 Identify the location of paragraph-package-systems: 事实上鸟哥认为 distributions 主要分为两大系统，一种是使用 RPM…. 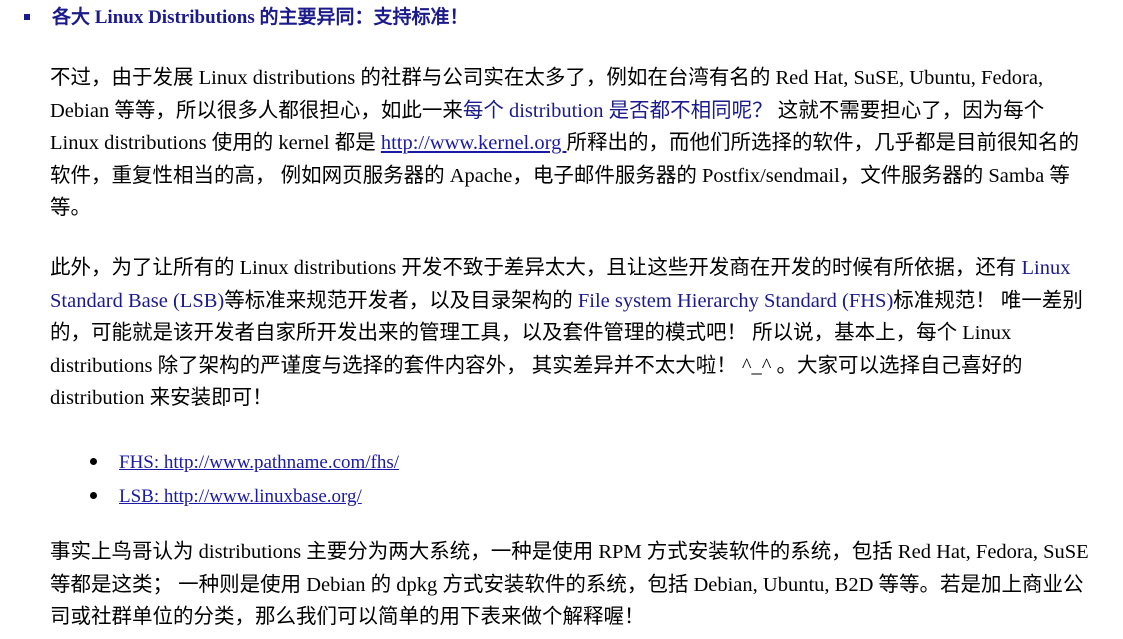
(569, 584).